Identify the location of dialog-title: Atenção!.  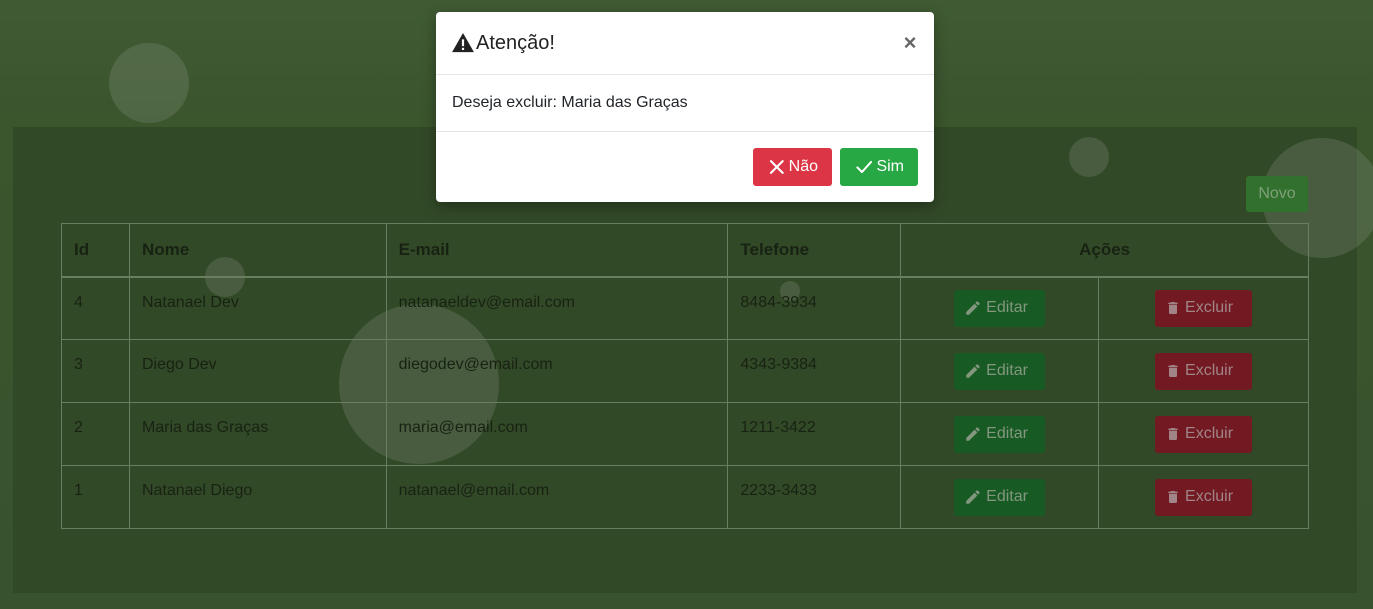
(503, 43).